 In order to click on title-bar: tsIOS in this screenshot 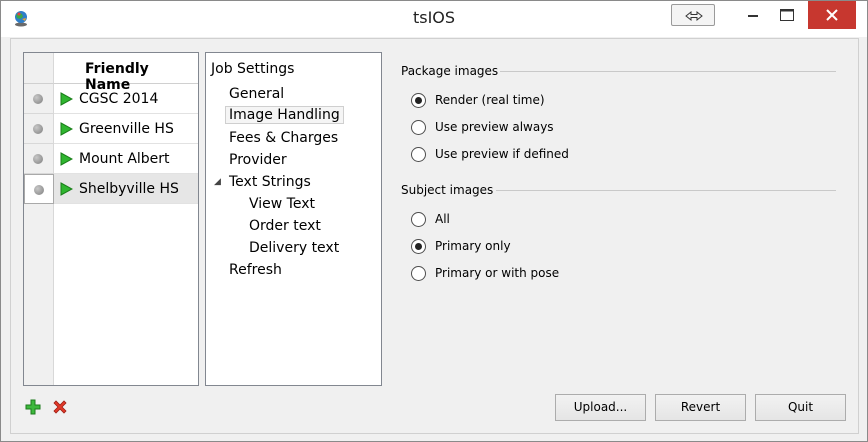, I will do `click(434, 19)`.